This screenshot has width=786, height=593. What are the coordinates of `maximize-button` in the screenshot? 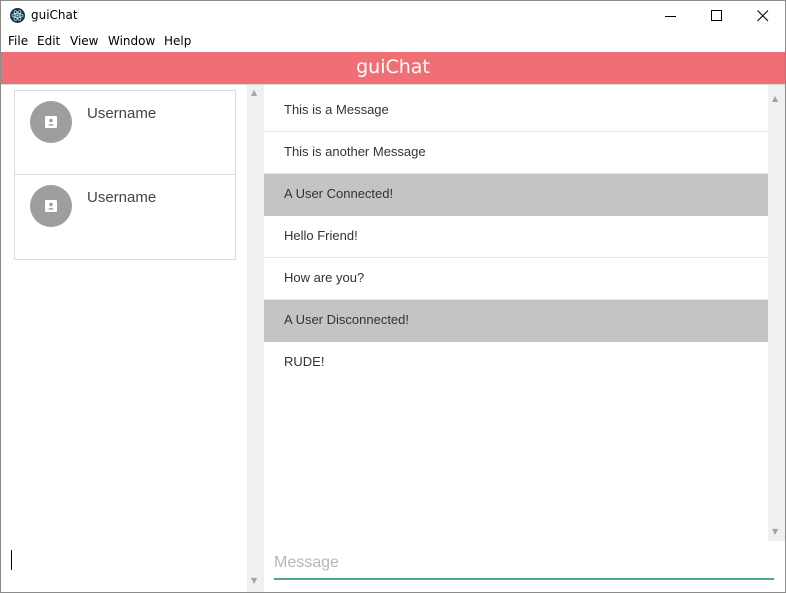 It's located at (717, 16).